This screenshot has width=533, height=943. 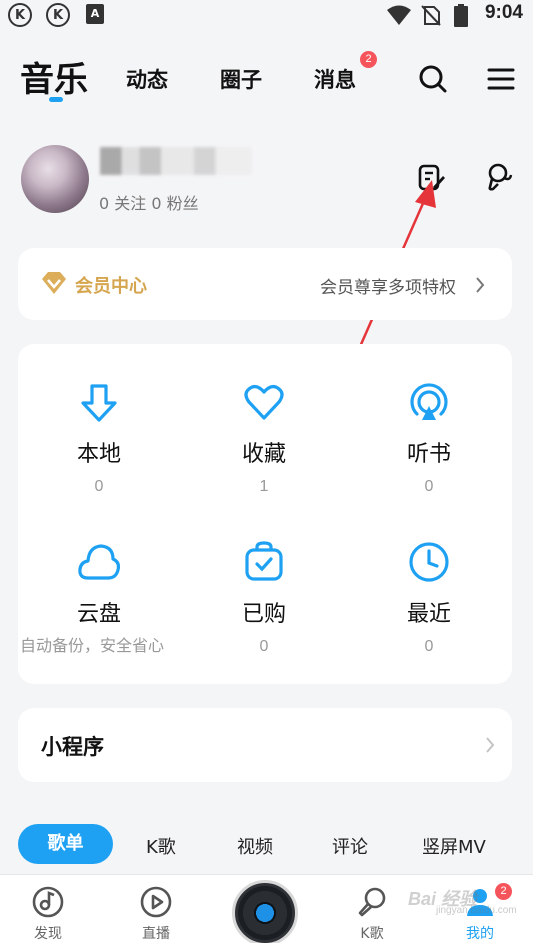 I want to click on status-time: 9:04, so click(x=503, y=12).